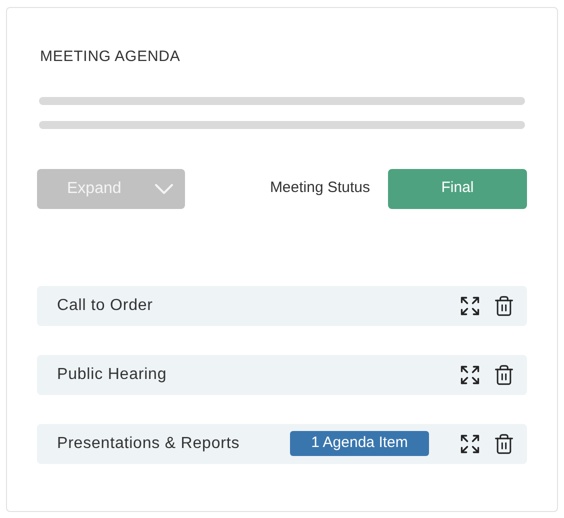 The height and width of the screenshot is (518, 564). What do you see at coordinates (359, 443) in the screenshot?
I see `agenda-count-badge: 1 Agenda Item` at bounding box center [359, 443].